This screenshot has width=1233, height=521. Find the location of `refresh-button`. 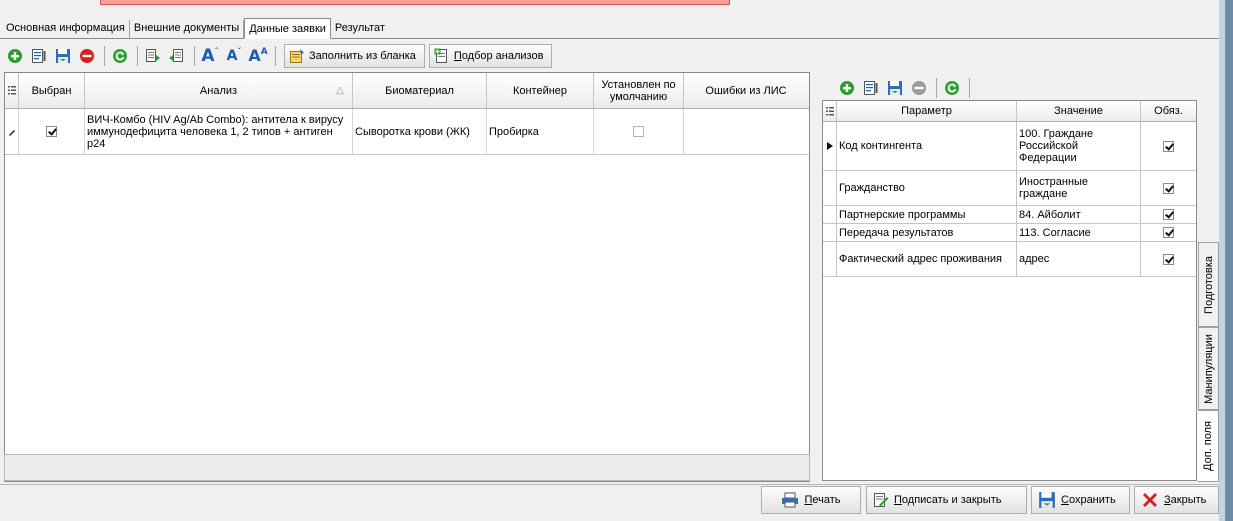

refresh-button is located at coordinates (120, 56).